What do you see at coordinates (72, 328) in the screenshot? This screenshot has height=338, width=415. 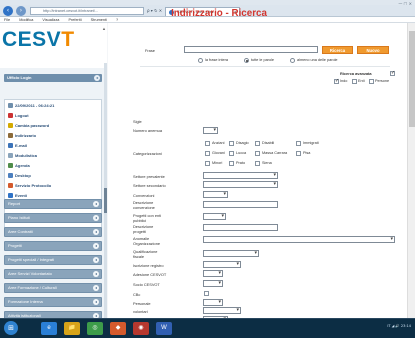 I see `folder-icon: 📁` at bounding box center [72, 328].